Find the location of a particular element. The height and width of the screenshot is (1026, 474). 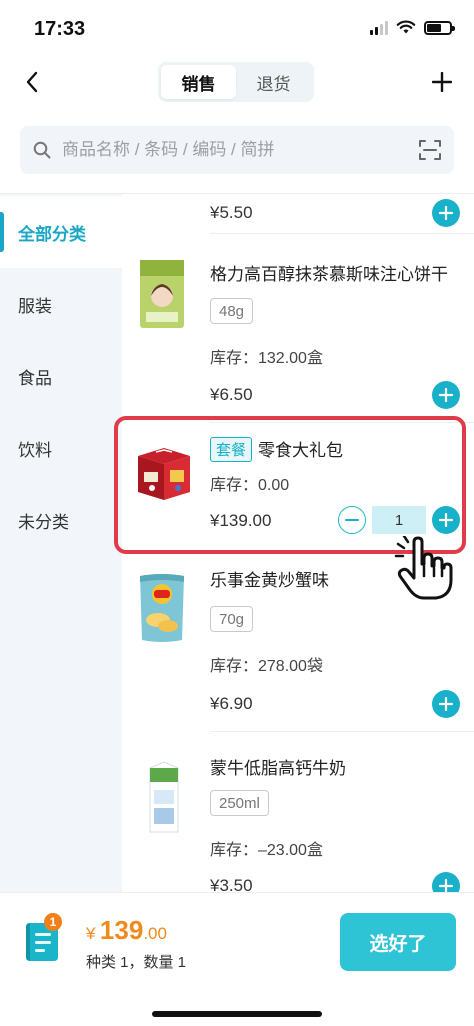

status-icons is located at coordinates (412, 27).